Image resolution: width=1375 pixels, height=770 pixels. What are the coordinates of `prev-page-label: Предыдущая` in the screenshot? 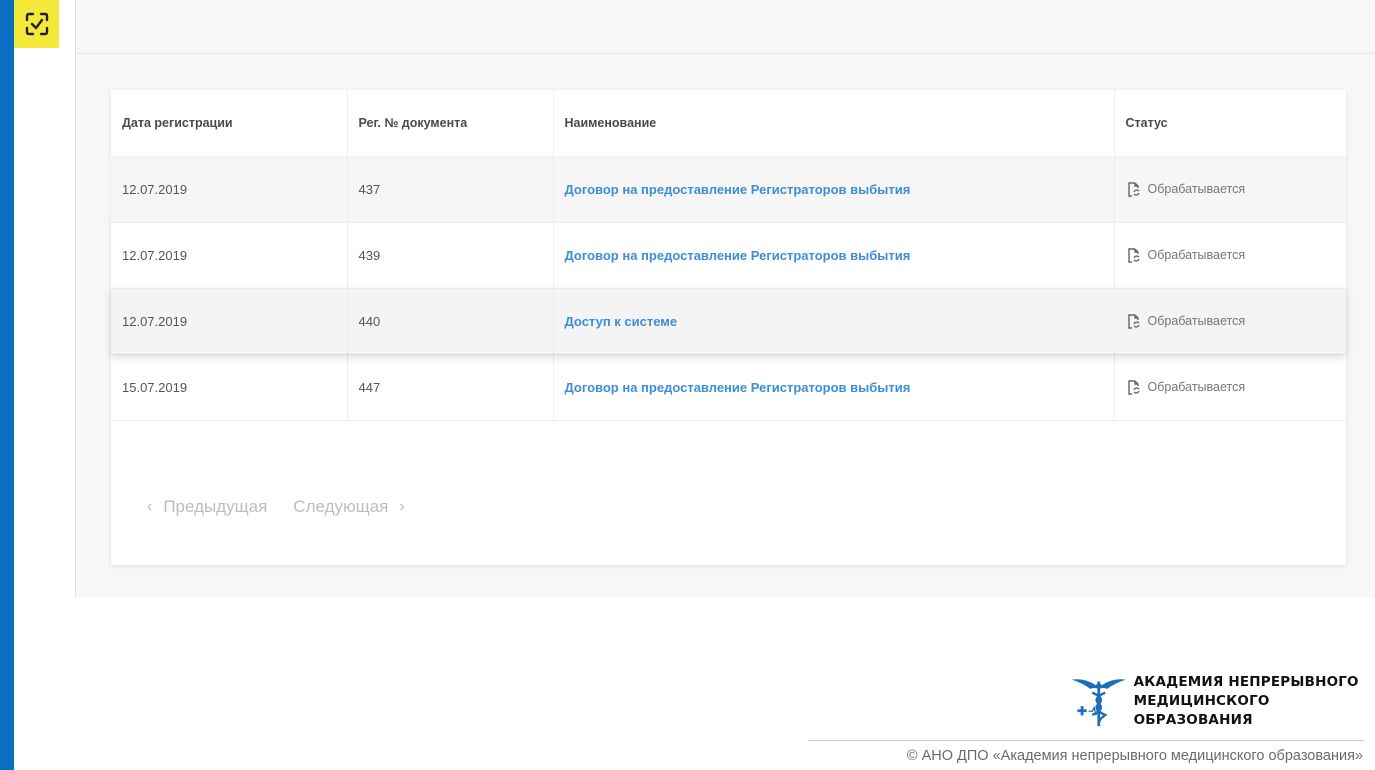 It's located at (215, 506).